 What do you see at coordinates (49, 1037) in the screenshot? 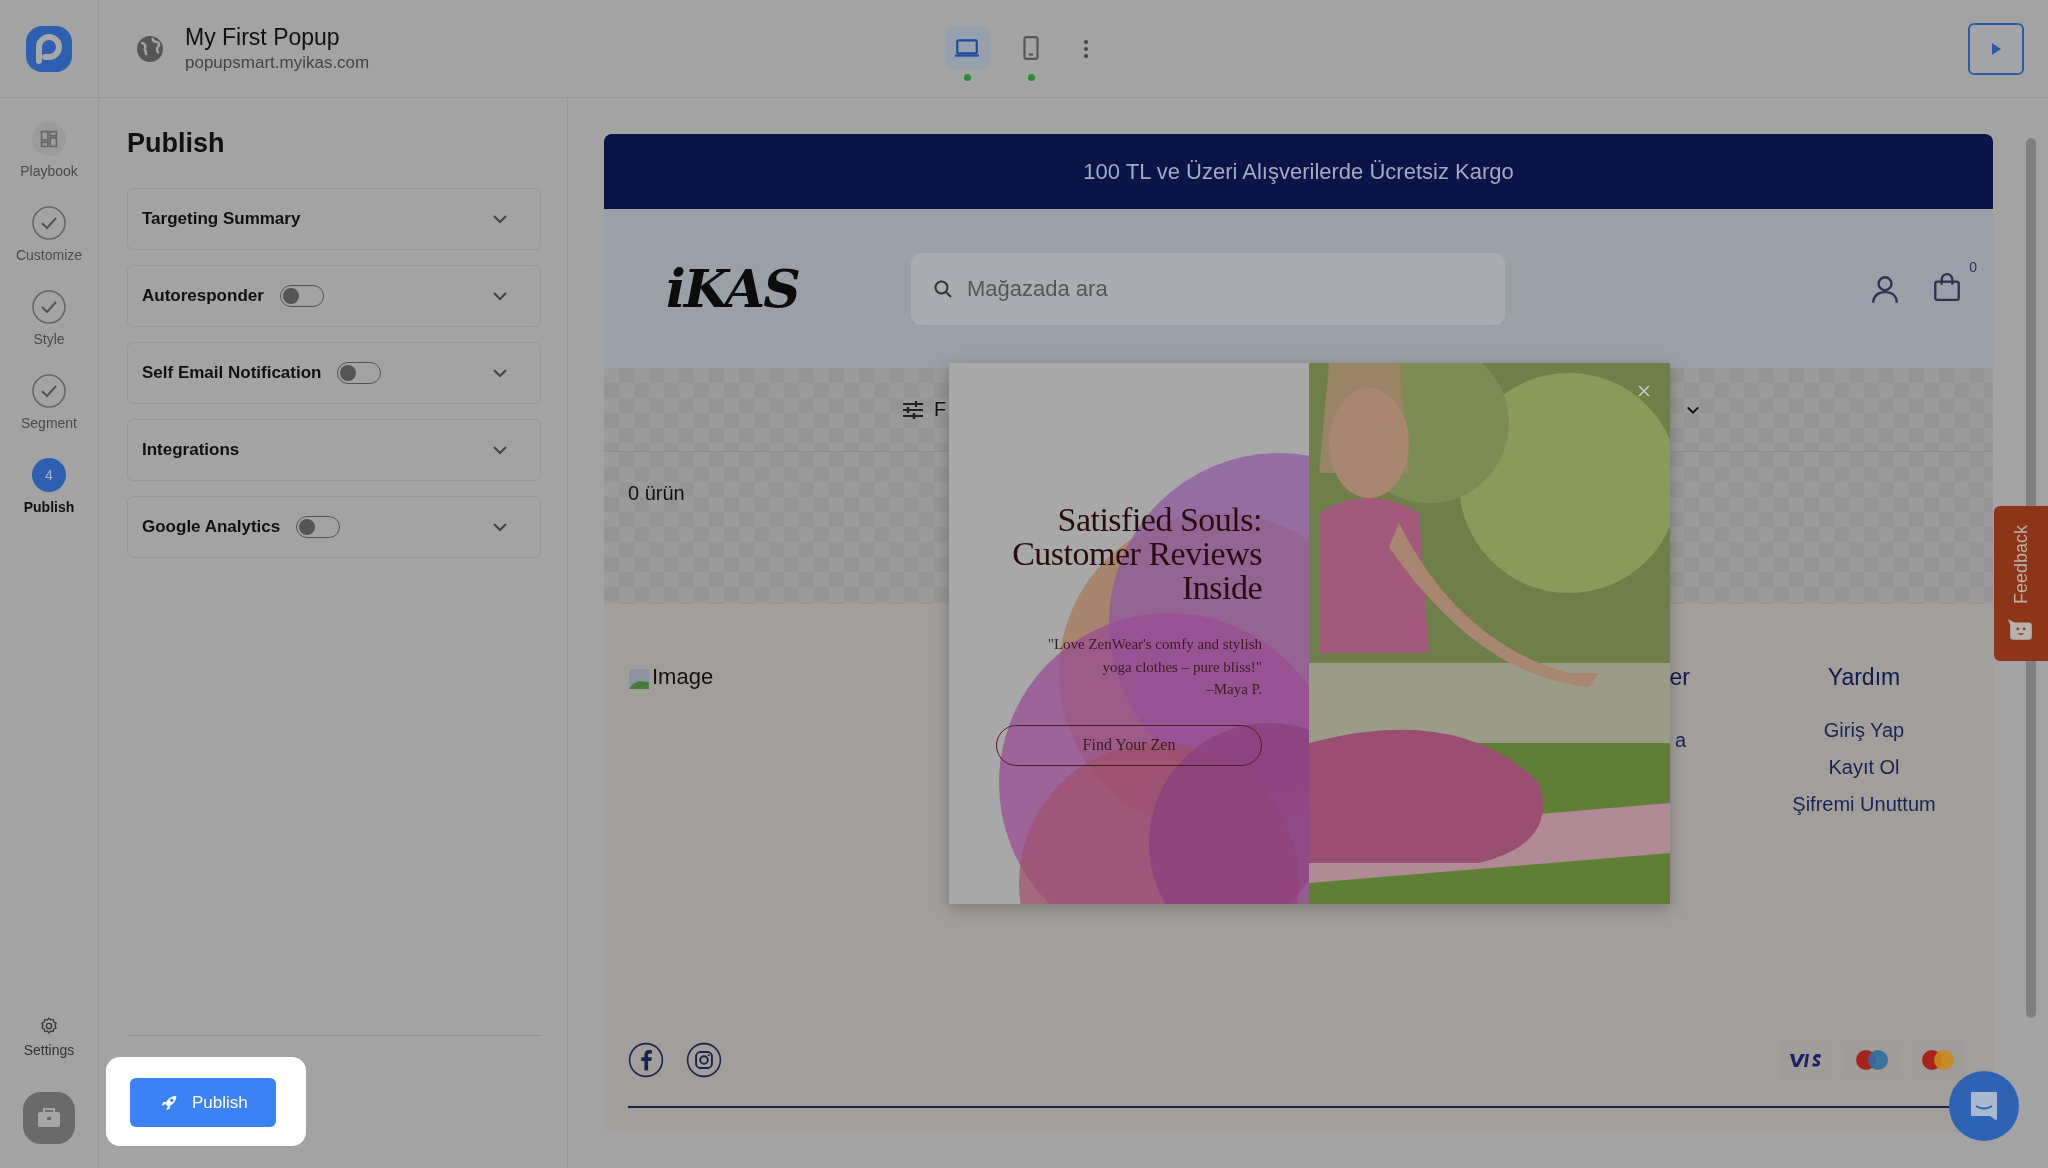
I see `settings-item: Settings` at bounding box center [49, 1037].